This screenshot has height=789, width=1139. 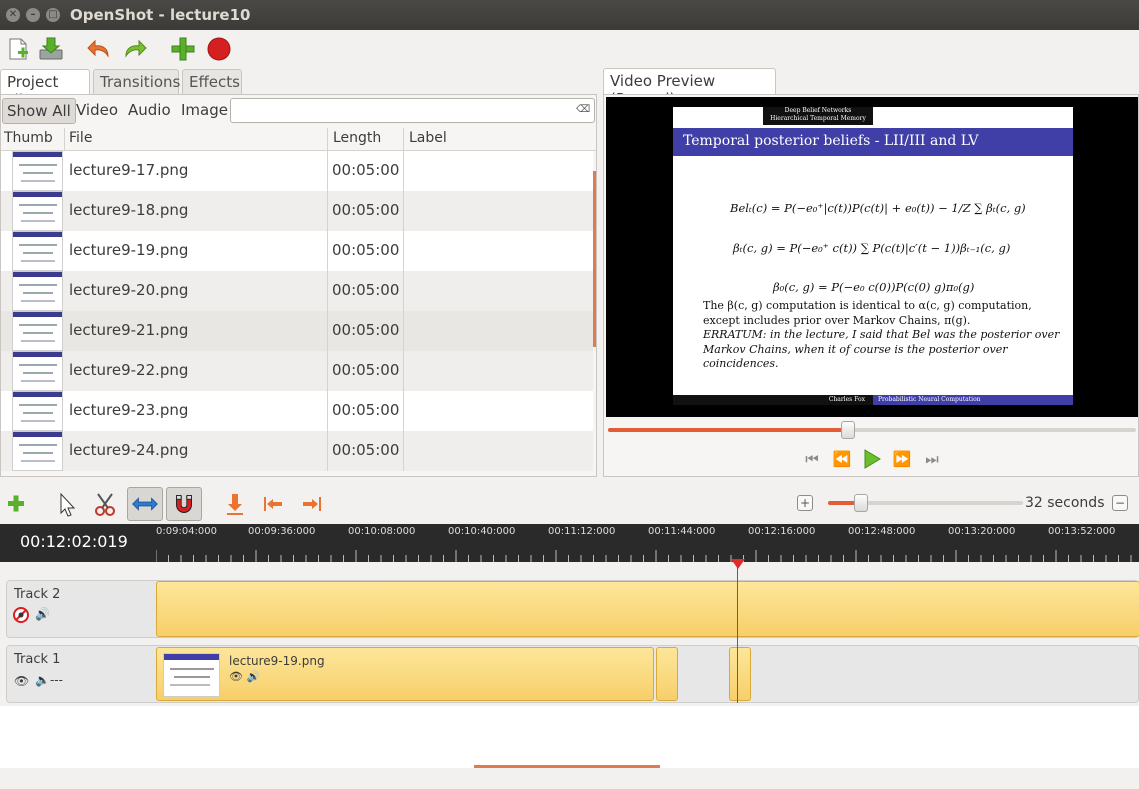 I want to click on new-project-icon, so click(x=18, y=49).